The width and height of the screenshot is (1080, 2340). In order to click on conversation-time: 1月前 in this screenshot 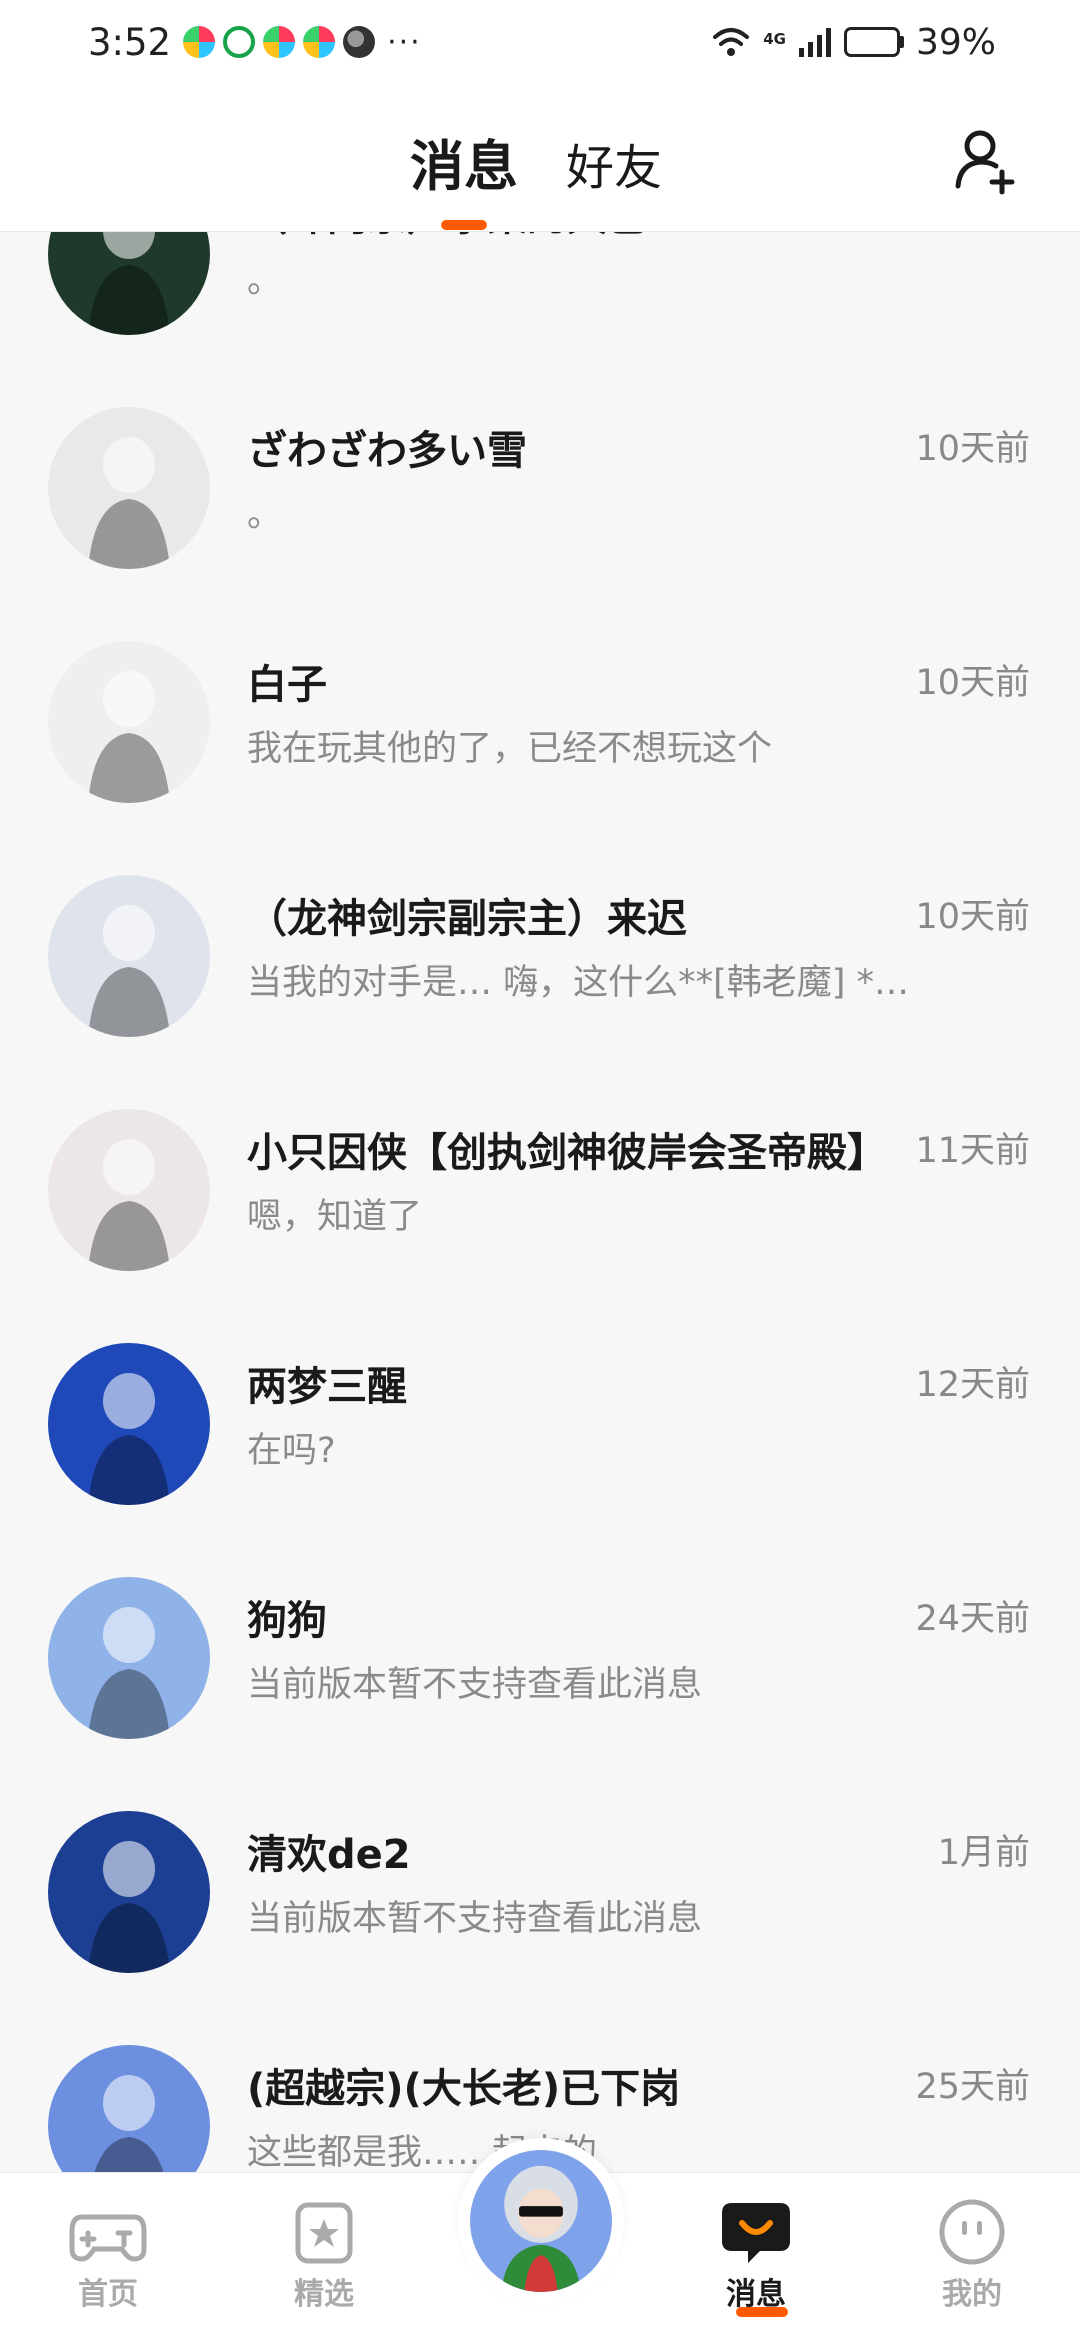, I will do `click(983, 1853)`.